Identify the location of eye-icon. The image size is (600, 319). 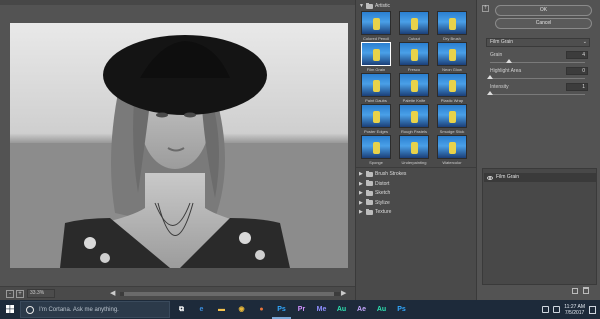
(490, 178).